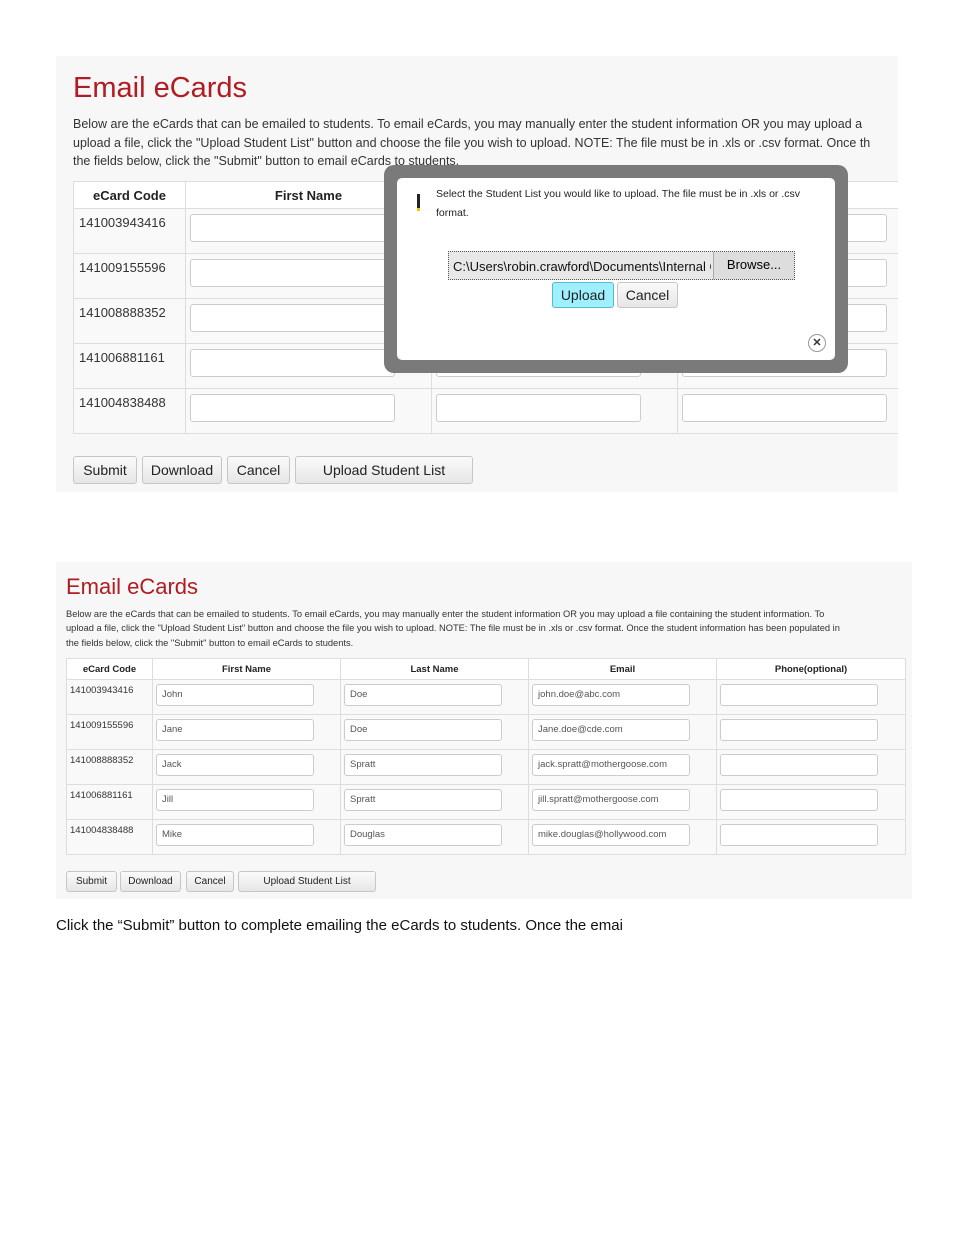 The width and height of the screenshot is (954, 1235). I want to click on email-input: Jane.doe@cde.com, so click(611, 730).